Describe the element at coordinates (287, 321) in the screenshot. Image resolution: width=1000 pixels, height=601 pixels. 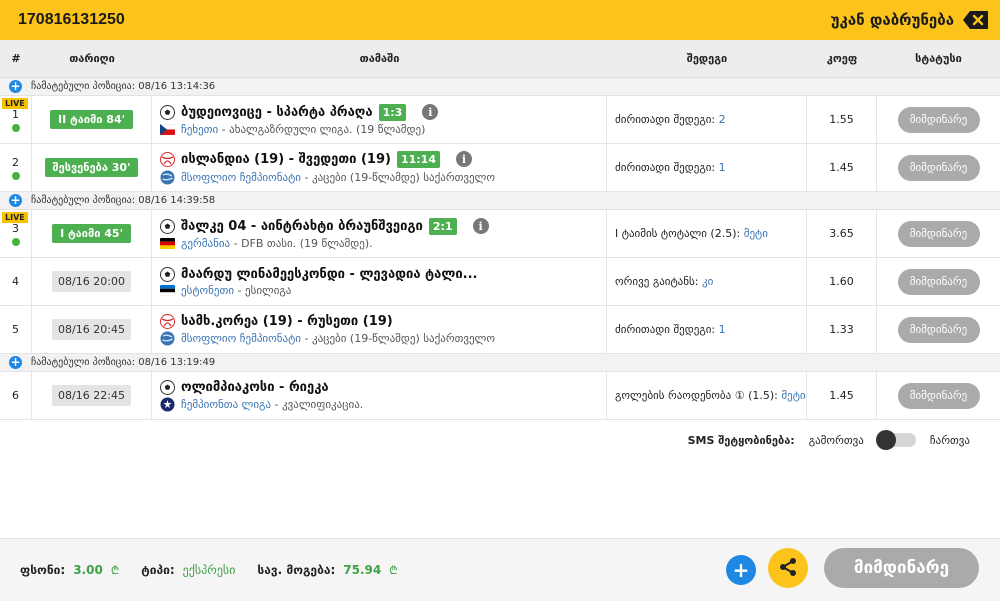
I see `match-name: სამხ.კორეა (19) - რუსეთი (19)` at that location.